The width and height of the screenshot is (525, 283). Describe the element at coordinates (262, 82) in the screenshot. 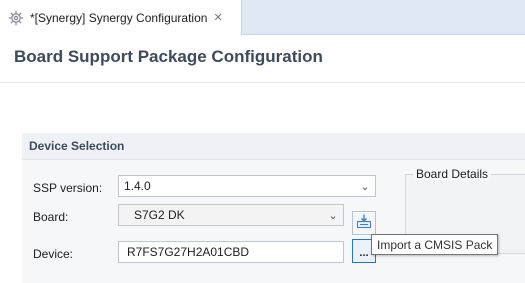

I see `header-divider` at that location.